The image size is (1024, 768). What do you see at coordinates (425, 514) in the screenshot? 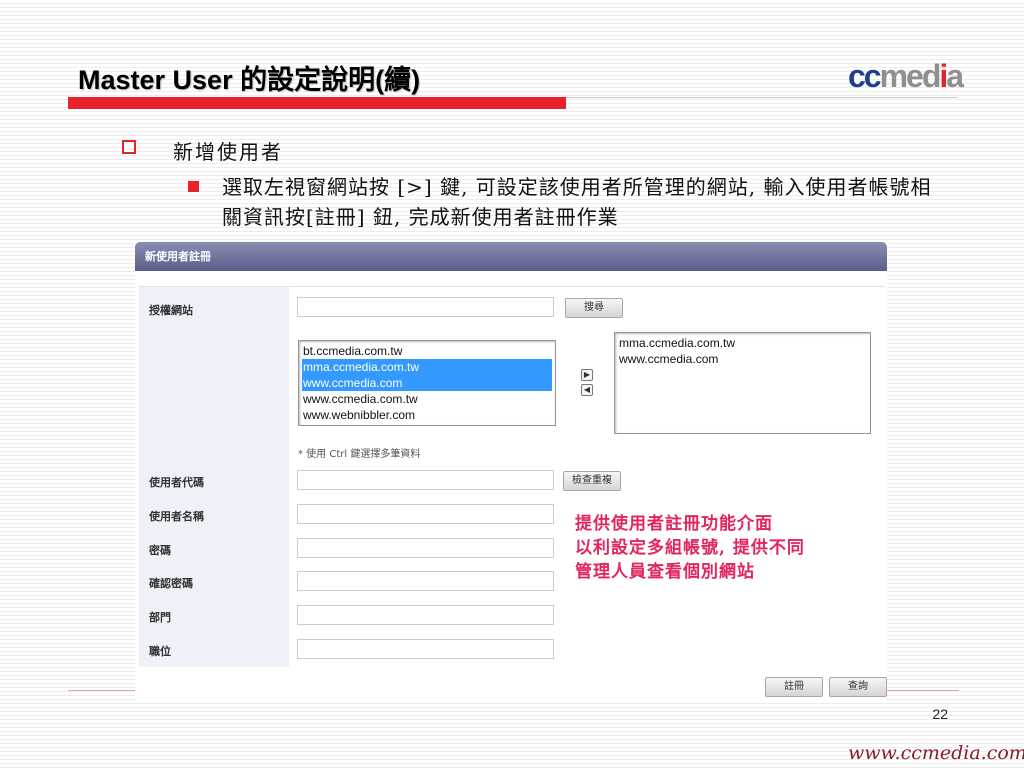
I see `user-name-input` at bounding box center [425, 514].